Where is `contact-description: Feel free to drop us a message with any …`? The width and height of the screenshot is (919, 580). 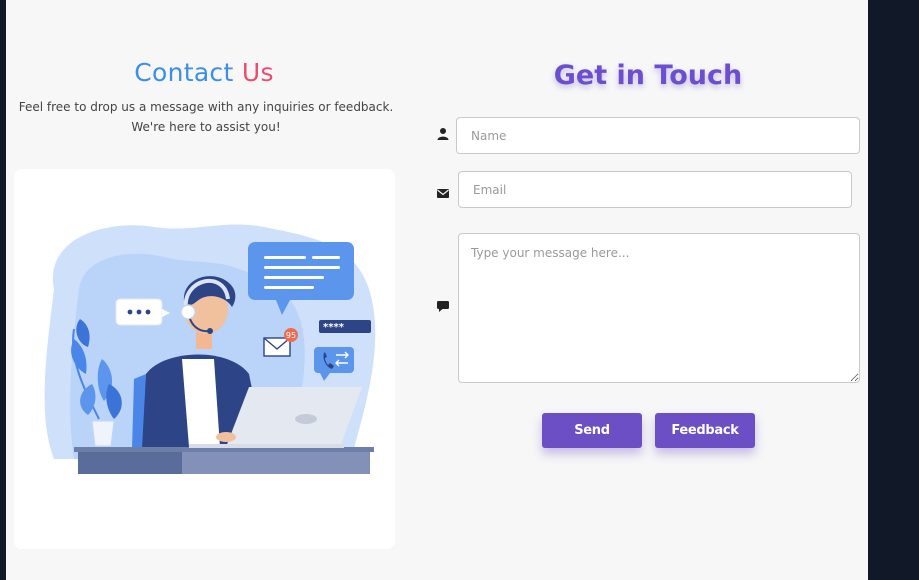
contact-description: Feel free to drop us a message with any … is located at coordinates (206, 117).